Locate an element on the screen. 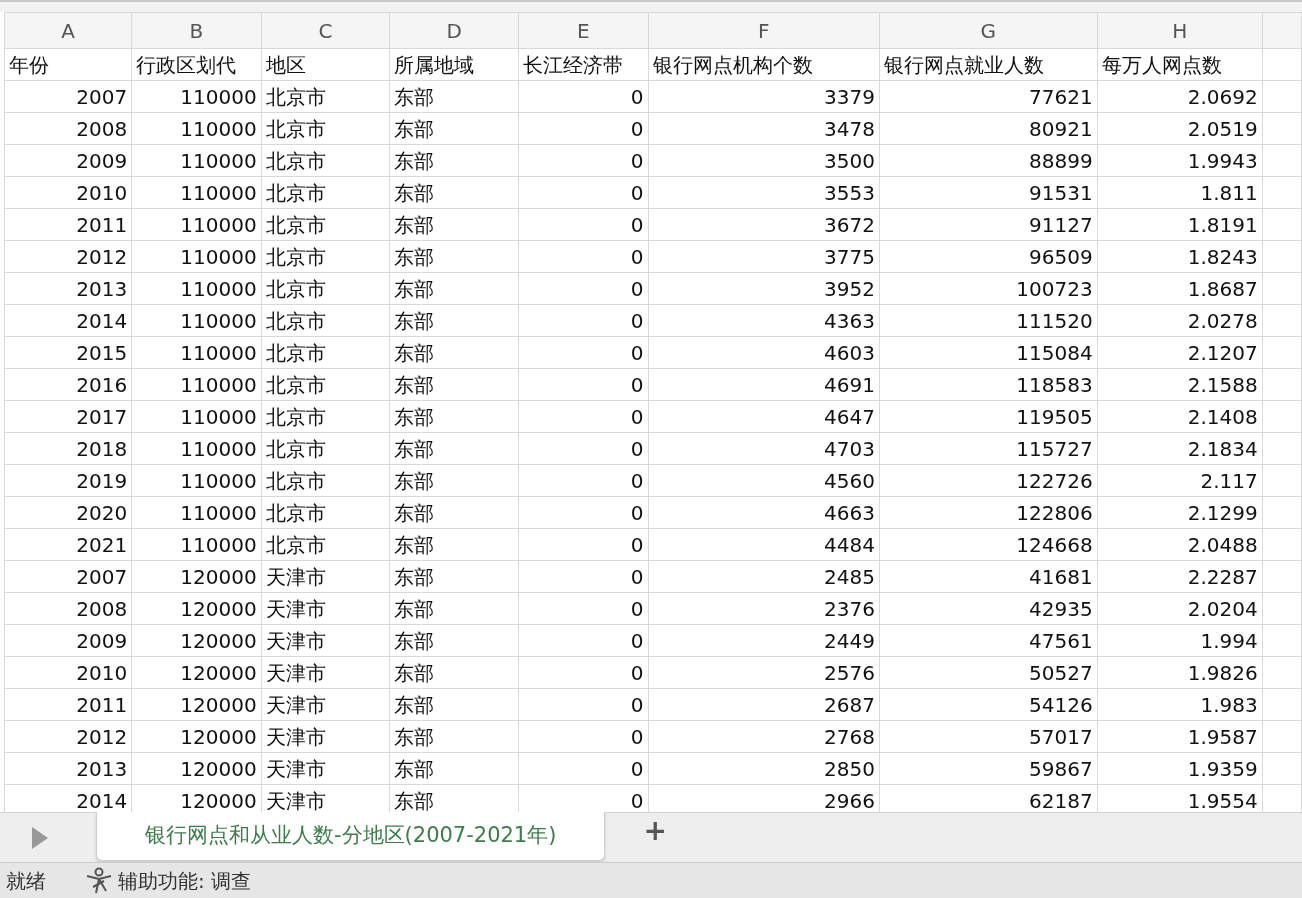 The image size is (1302, 898). table-cell: 91531 is located at coordinates (988, 192).